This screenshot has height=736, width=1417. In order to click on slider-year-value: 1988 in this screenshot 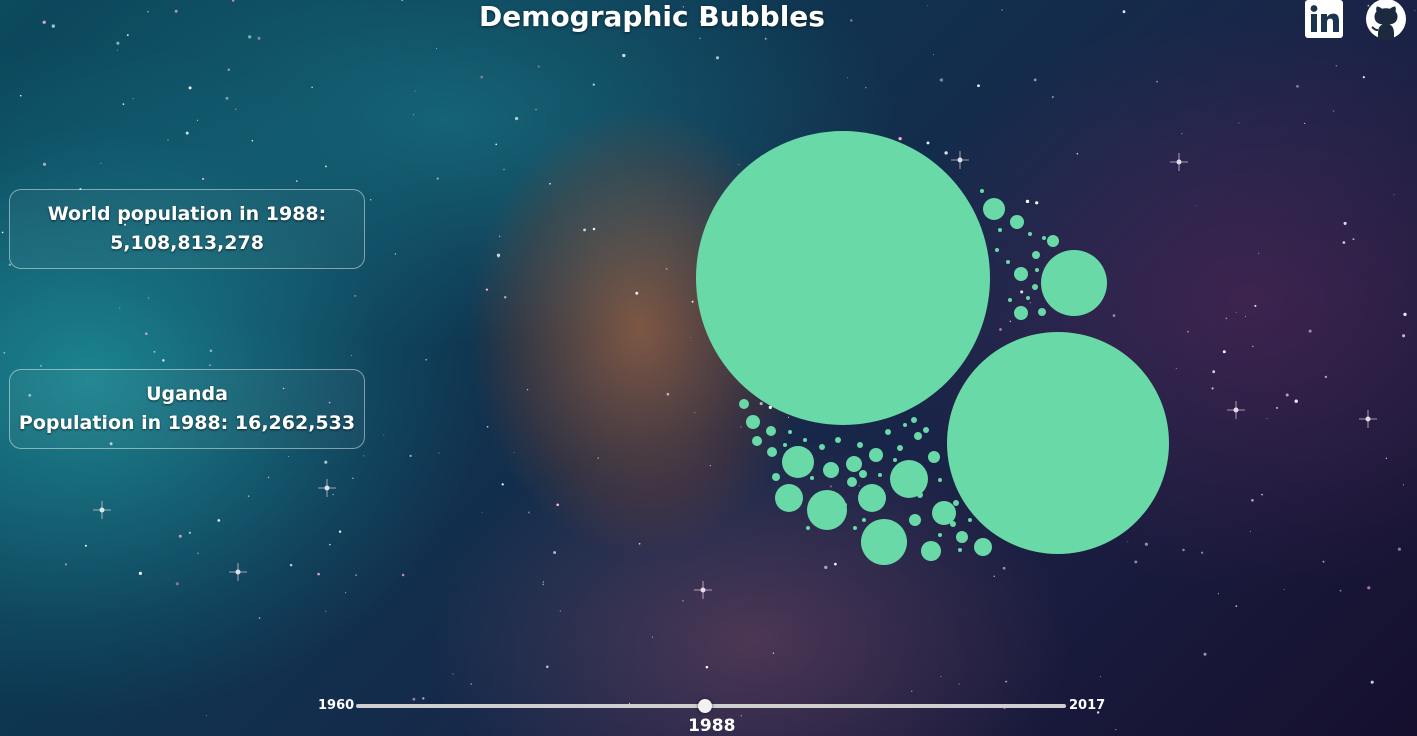, I will do `click(712, 726)`.